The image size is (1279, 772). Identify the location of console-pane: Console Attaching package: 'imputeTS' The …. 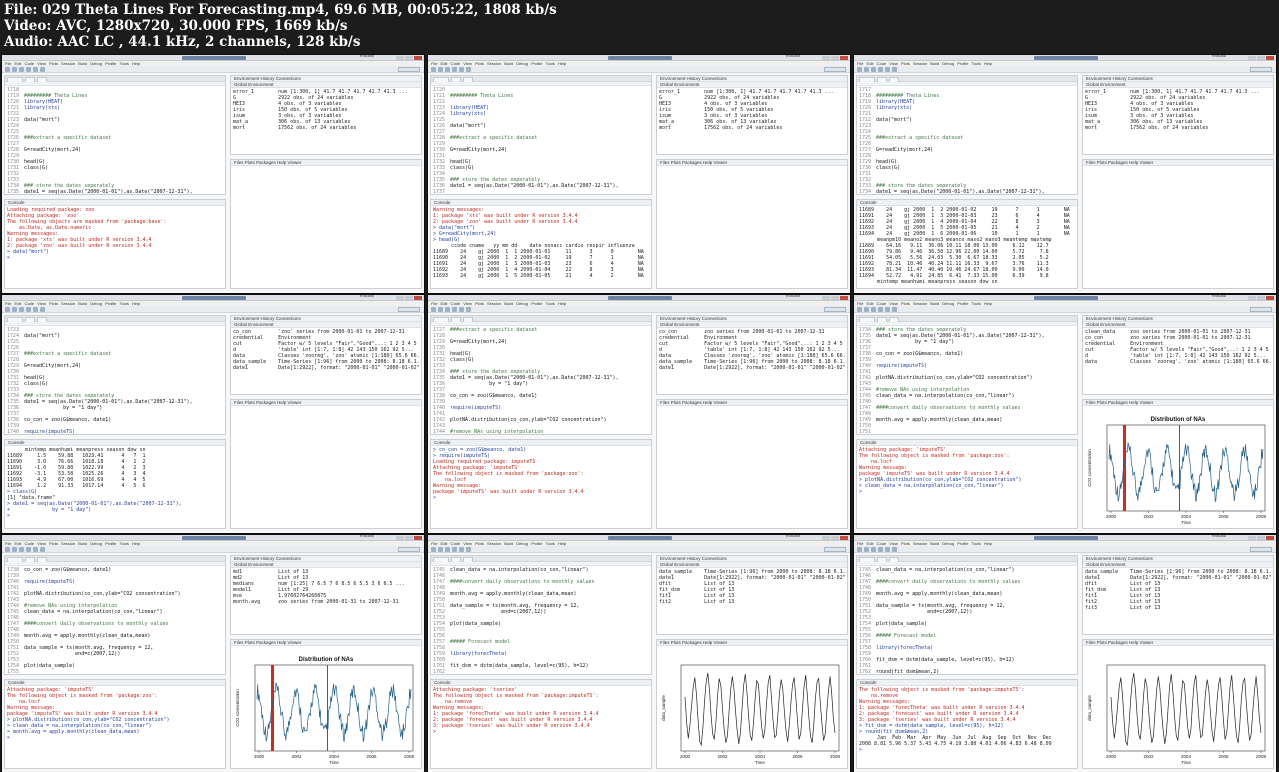
(115, 724).